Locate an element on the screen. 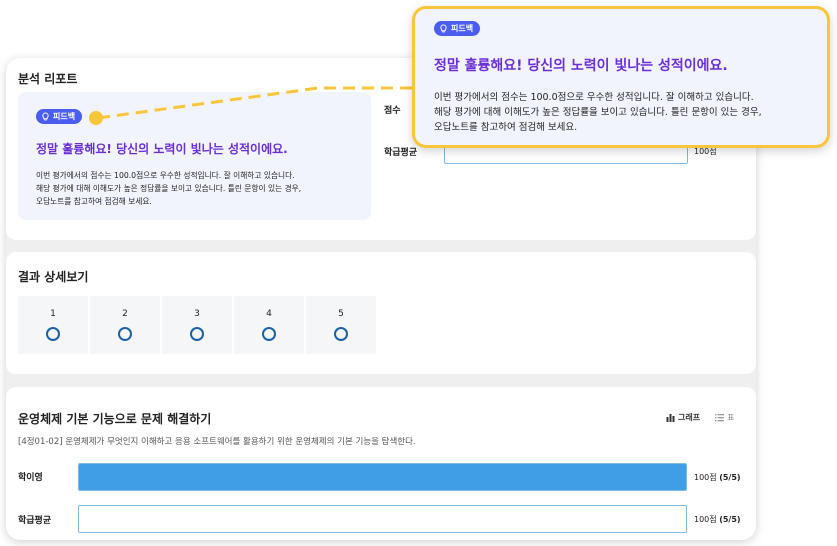 The height and width of the screenshot is (546, 837). table-view-toggle: 표 is located at coordinates (724, 417).